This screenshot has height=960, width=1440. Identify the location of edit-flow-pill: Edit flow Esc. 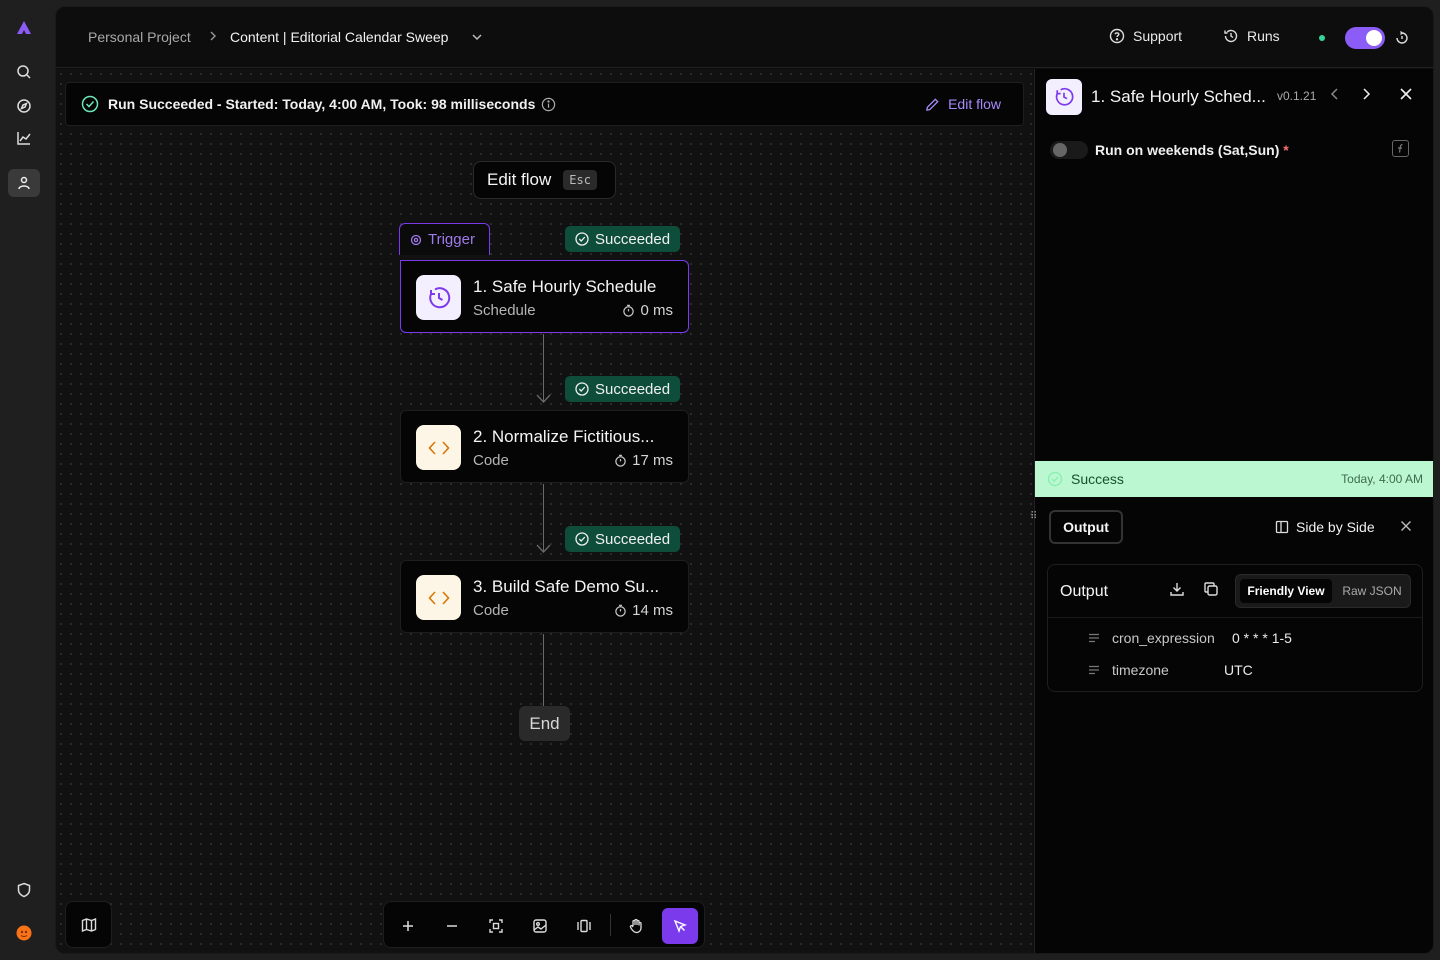
(544, 180).